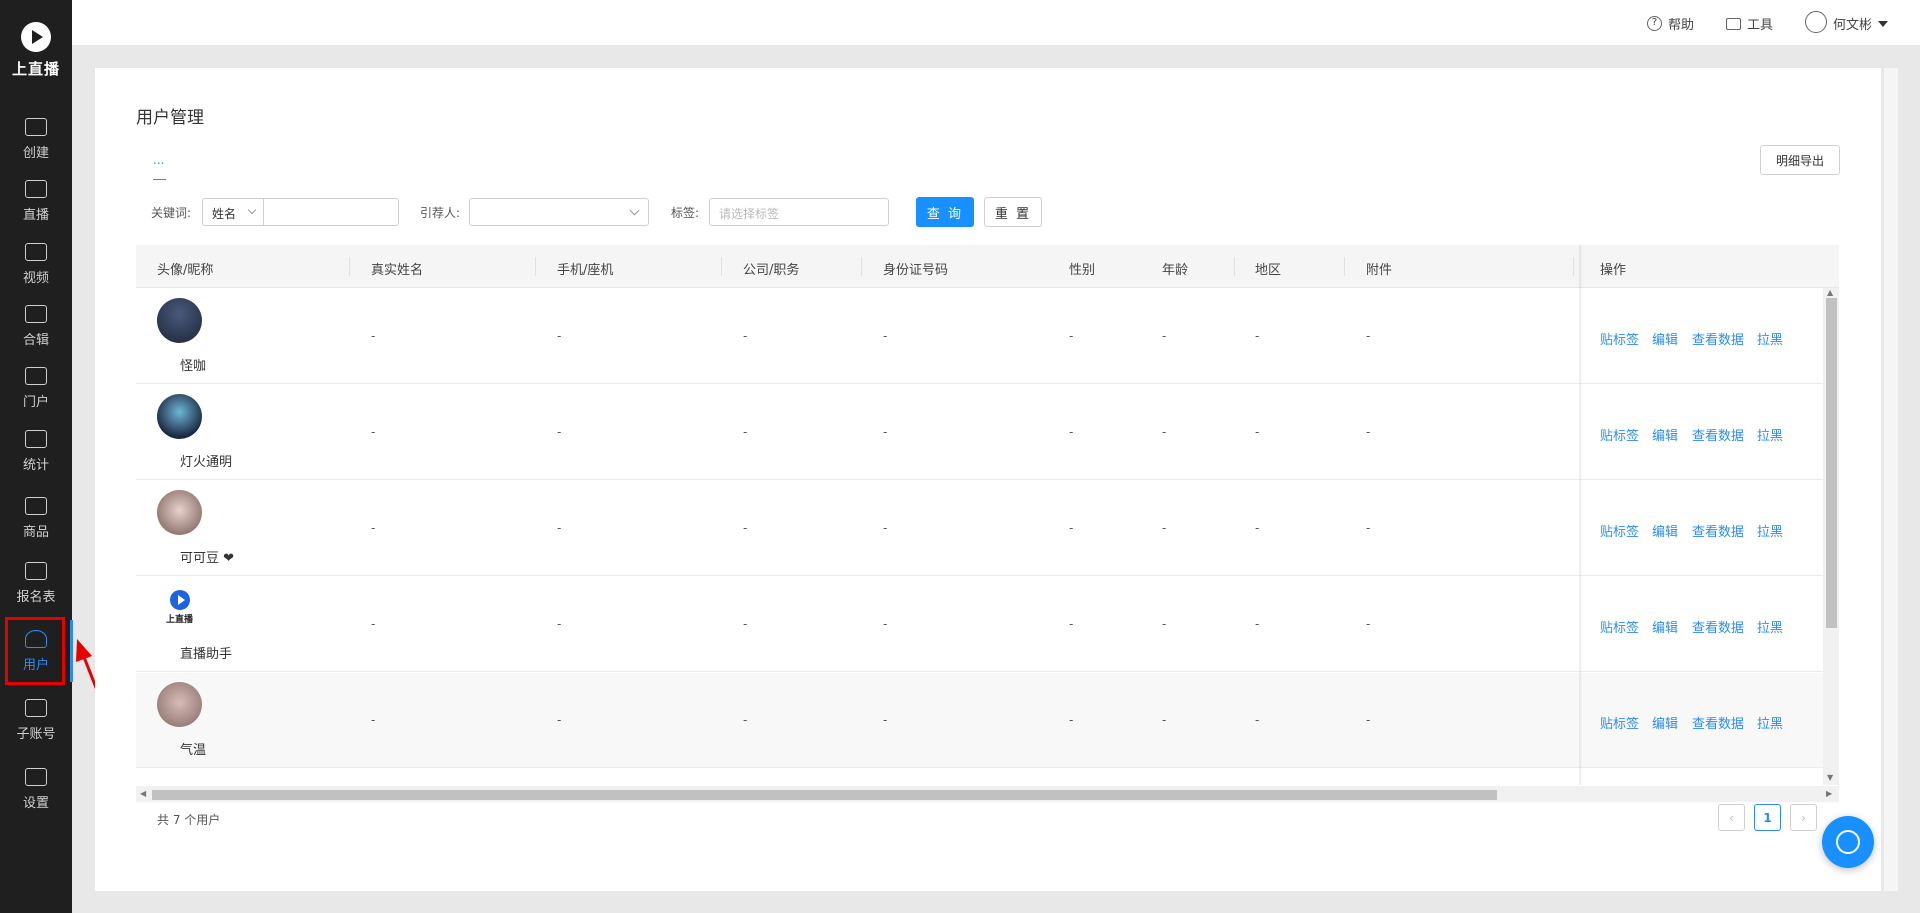 This screenshot has width=1920, height=913. I want to click on sidebar-item-form: 报名表, so click(36, 582).